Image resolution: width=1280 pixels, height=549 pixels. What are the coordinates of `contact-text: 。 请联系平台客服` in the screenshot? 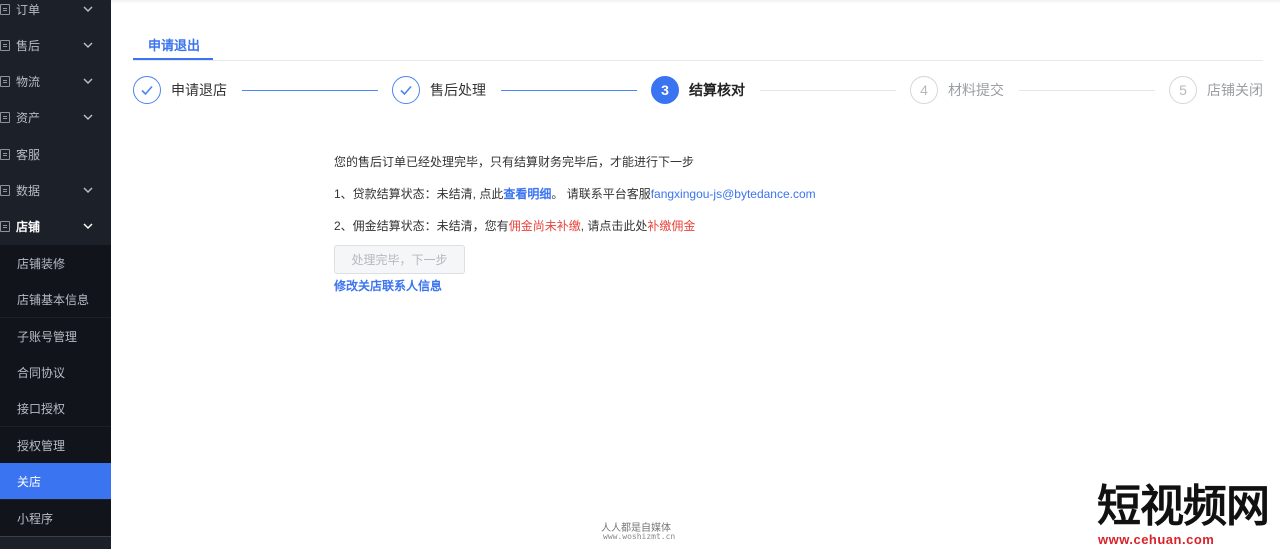 It's located at (601, 194).